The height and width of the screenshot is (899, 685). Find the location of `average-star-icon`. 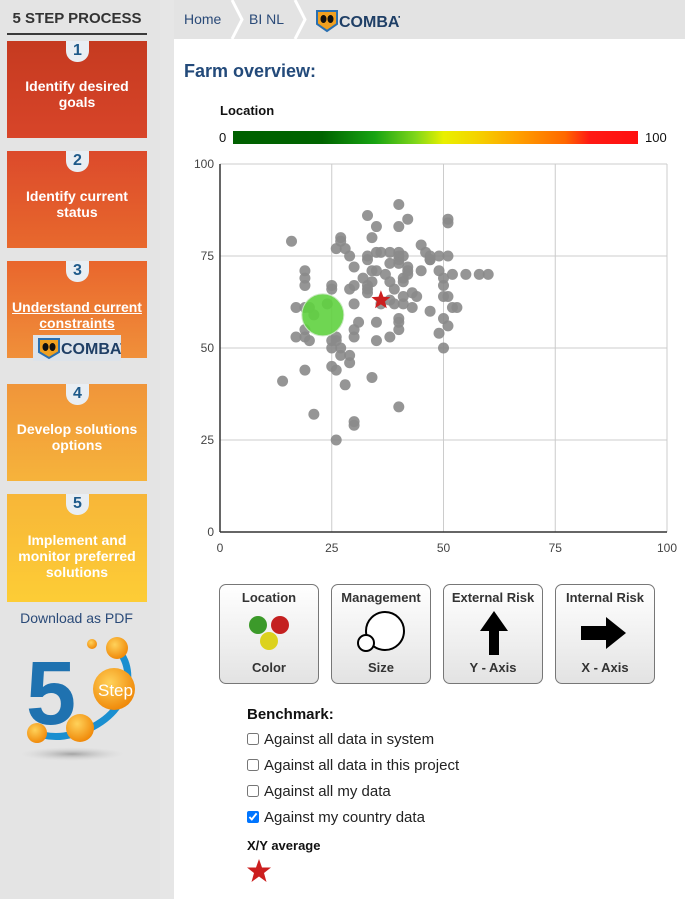

average-star-icon is located at coordinates (259, 870).